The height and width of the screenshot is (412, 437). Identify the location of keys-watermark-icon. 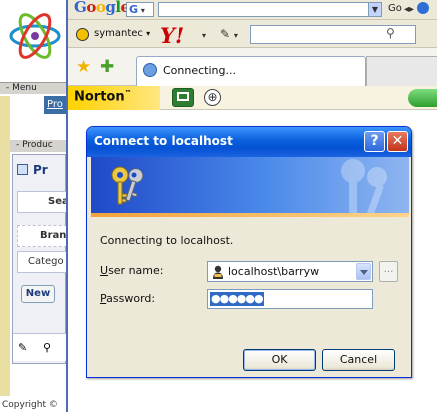
(364, 186).